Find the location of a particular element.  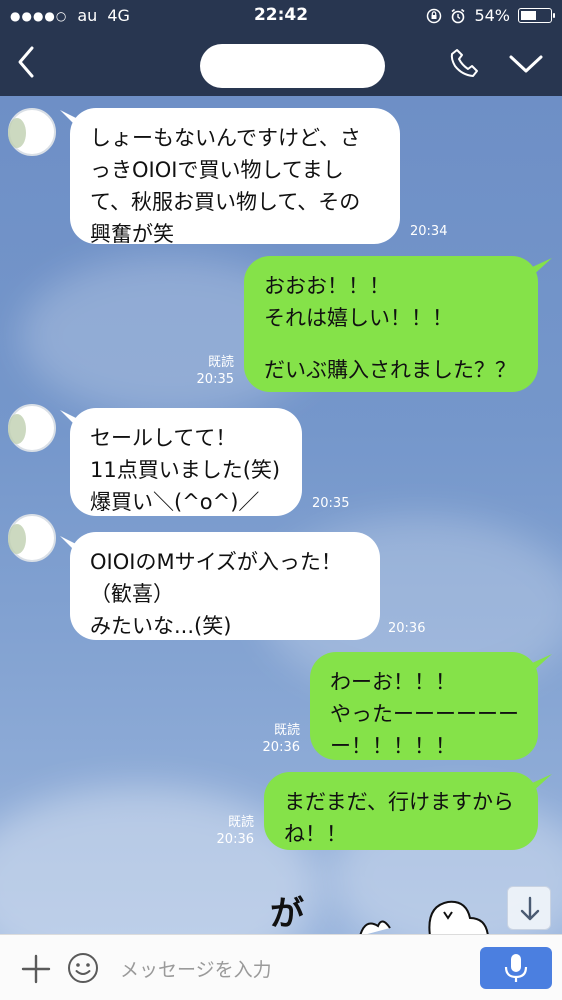

message-line: （歓喜） is located at coordinates (132, 594).